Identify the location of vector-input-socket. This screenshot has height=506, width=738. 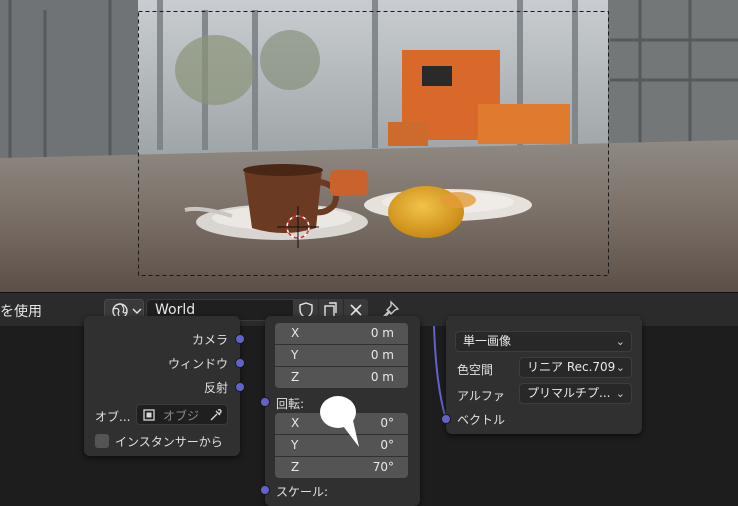
(446, 419).